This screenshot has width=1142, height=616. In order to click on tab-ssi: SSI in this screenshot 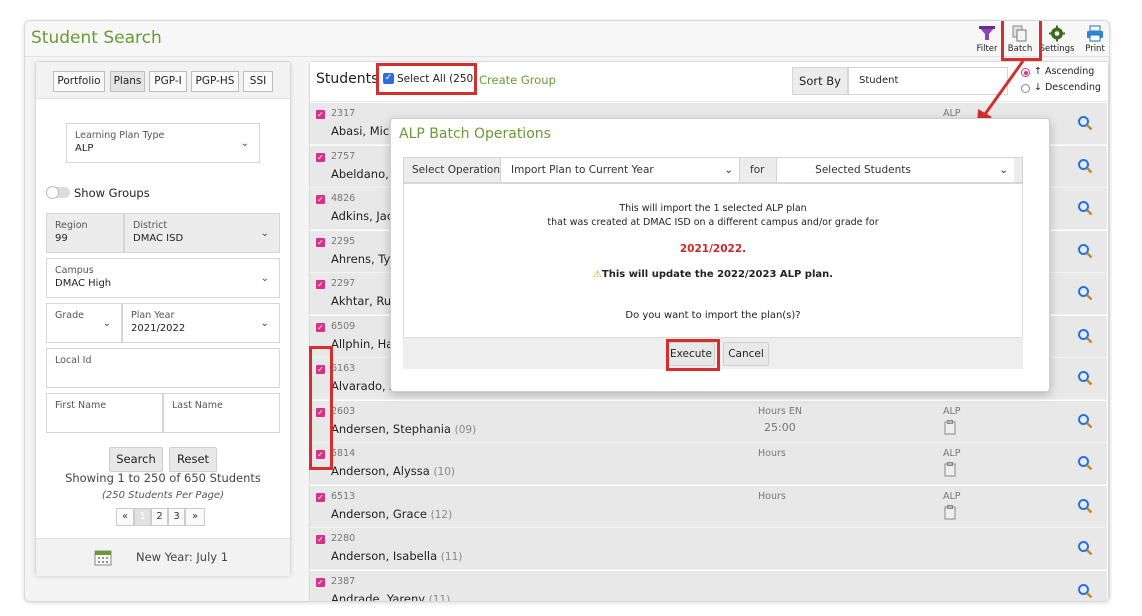, I will do `click(258, 81)`.